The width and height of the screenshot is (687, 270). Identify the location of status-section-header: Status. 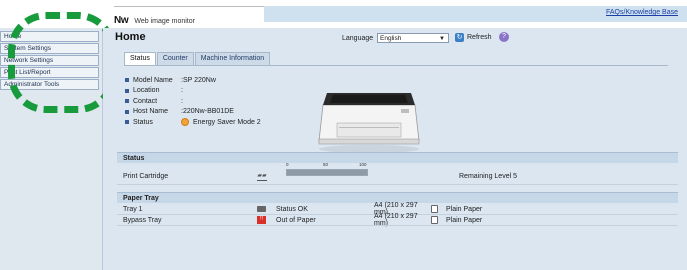
(397, 157).